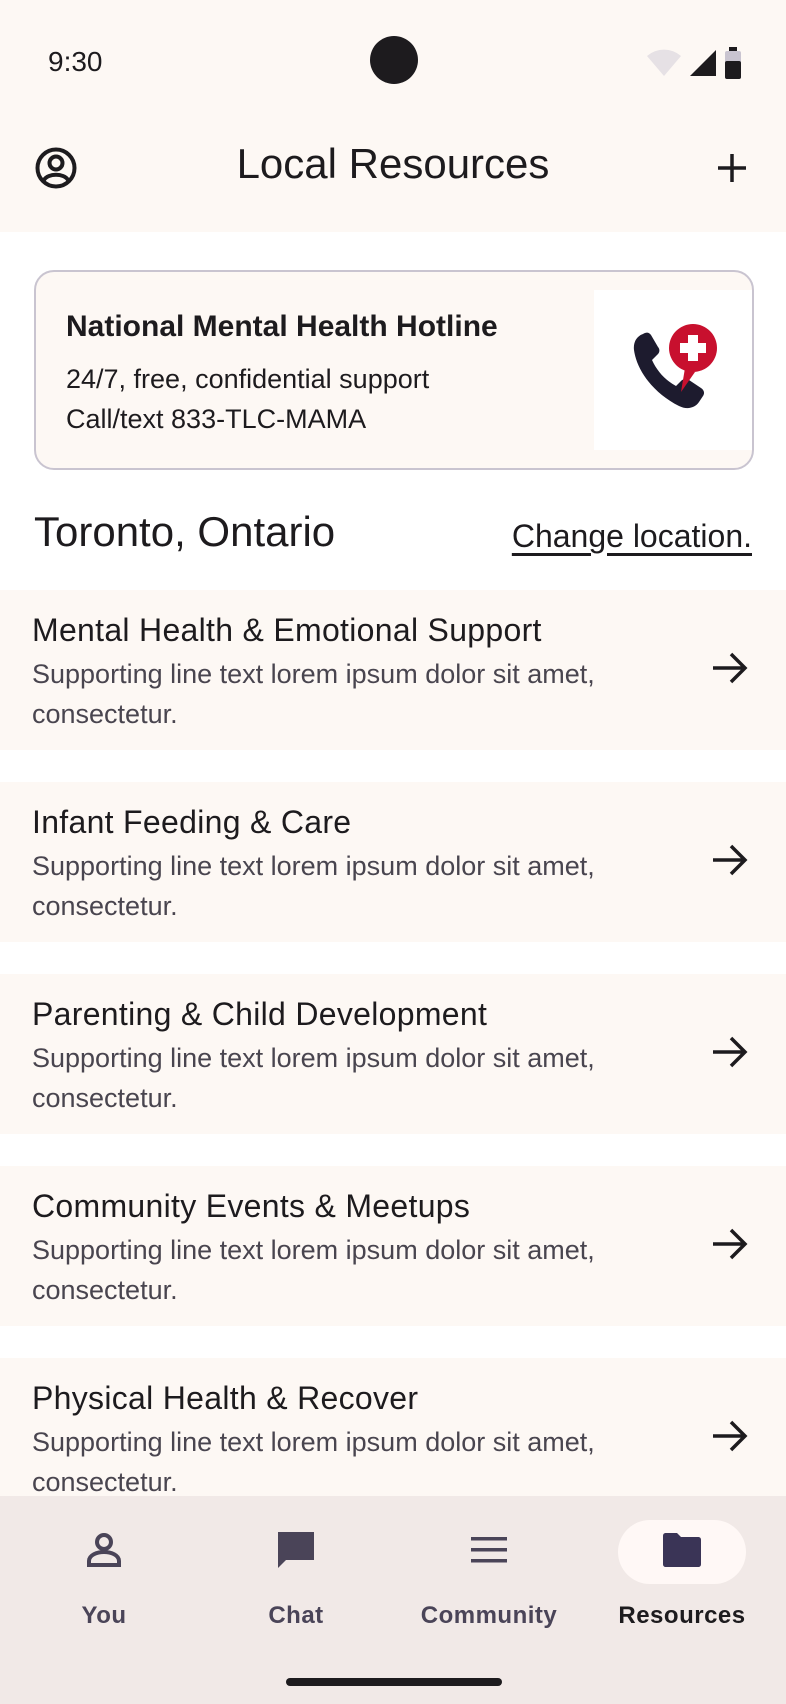 Image resolution: width=786 pixels, height=1704 pixels. What do you see at coordinates (225, 1398) in the screenshot?
I see `list-item-title: Physical Health & Recover` at bounding box center [225, 1398].